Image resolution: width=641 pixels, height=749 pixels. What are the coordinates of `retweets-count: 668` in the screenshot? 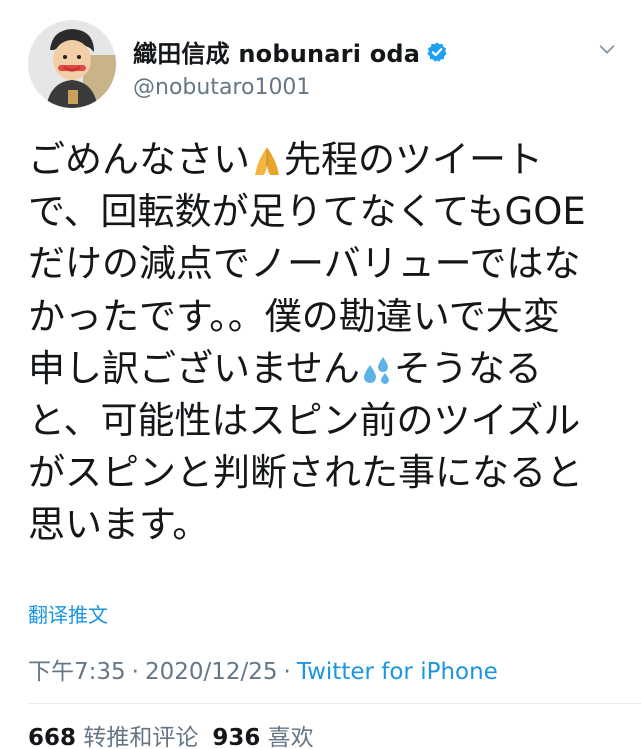 It's located at (52, 737).